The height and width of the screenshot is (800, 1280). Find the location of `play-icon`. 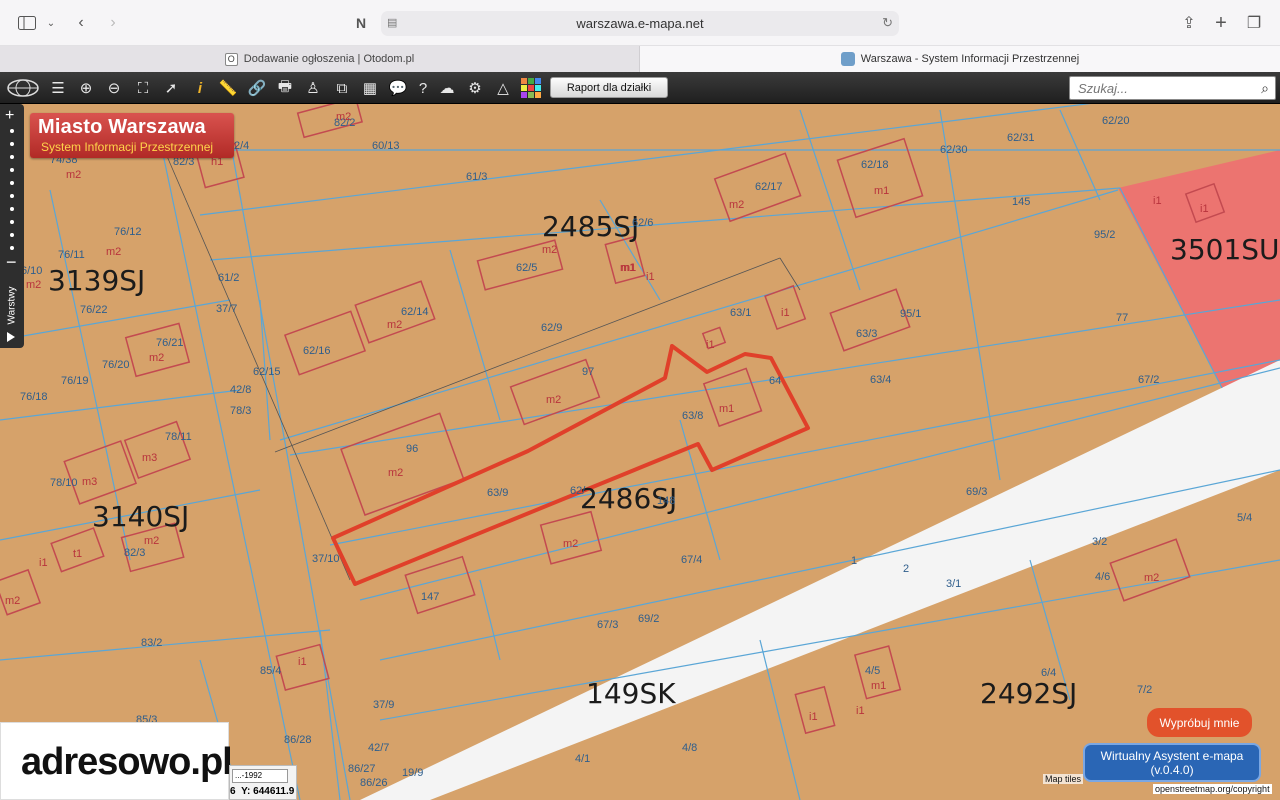

play-icon is located at coordinates (11, 337).